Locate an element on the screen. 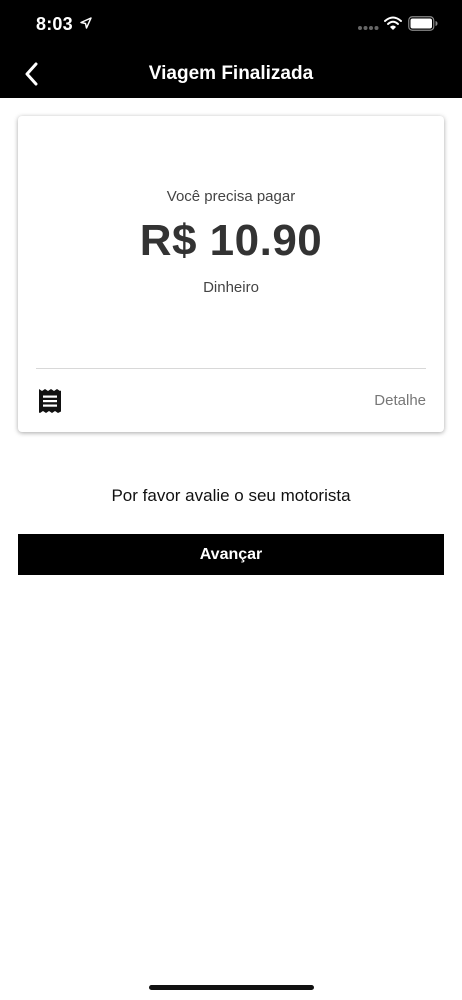 Image resolution: width=462 pixels, height=1000 pixels. detail-link: Detalhe is located at coordinates (400, 400).